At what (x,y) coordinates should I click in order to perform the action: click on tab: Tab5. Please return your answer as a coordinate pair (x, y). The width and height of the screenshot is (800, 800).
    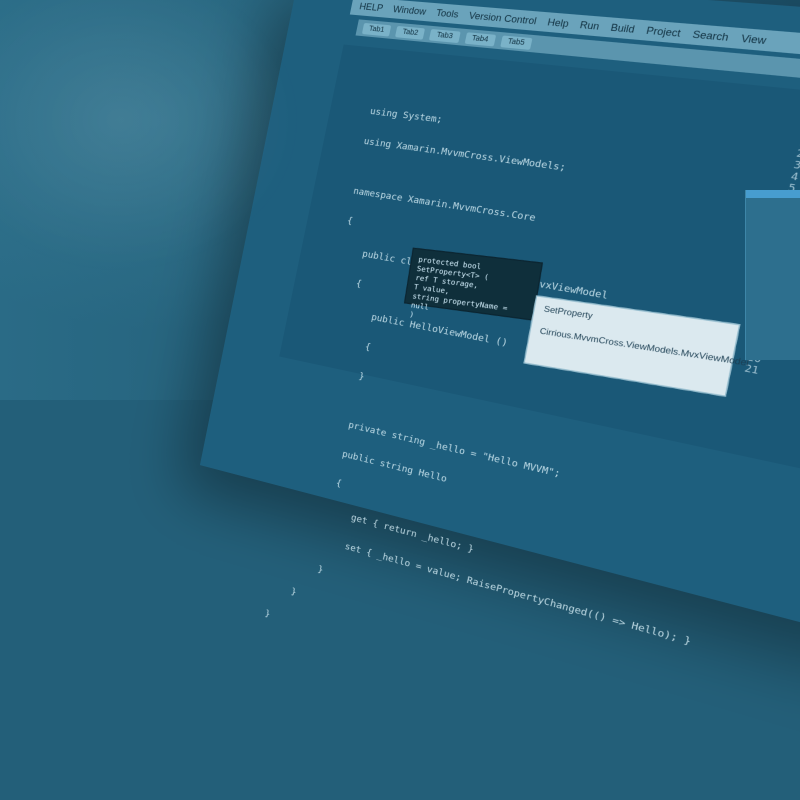
    Looking at the image, I should click on (516, 42).